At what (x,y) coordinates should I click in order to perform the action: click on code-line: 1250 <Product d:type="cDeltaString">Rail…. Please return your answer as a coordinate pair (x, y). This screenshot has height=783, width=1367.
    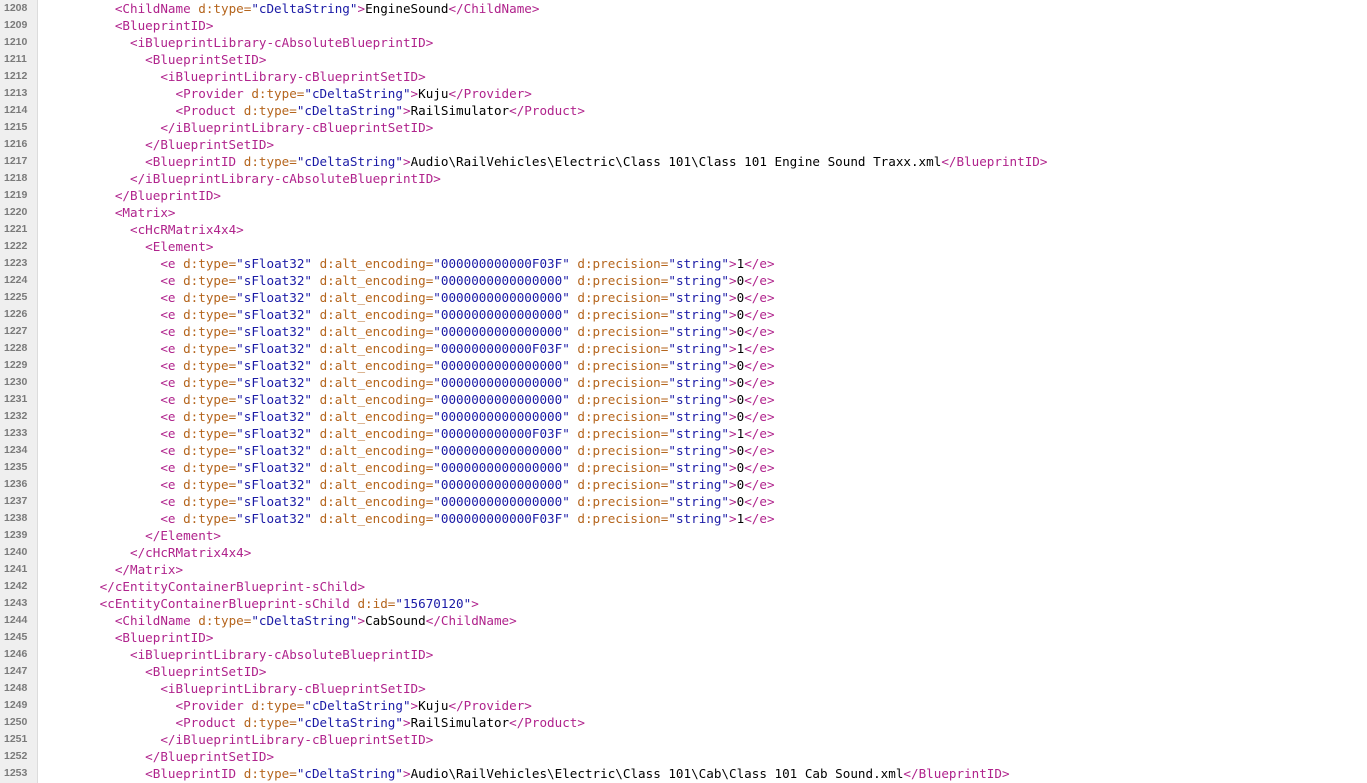
    Looking at the image, I should click on (683, 722).